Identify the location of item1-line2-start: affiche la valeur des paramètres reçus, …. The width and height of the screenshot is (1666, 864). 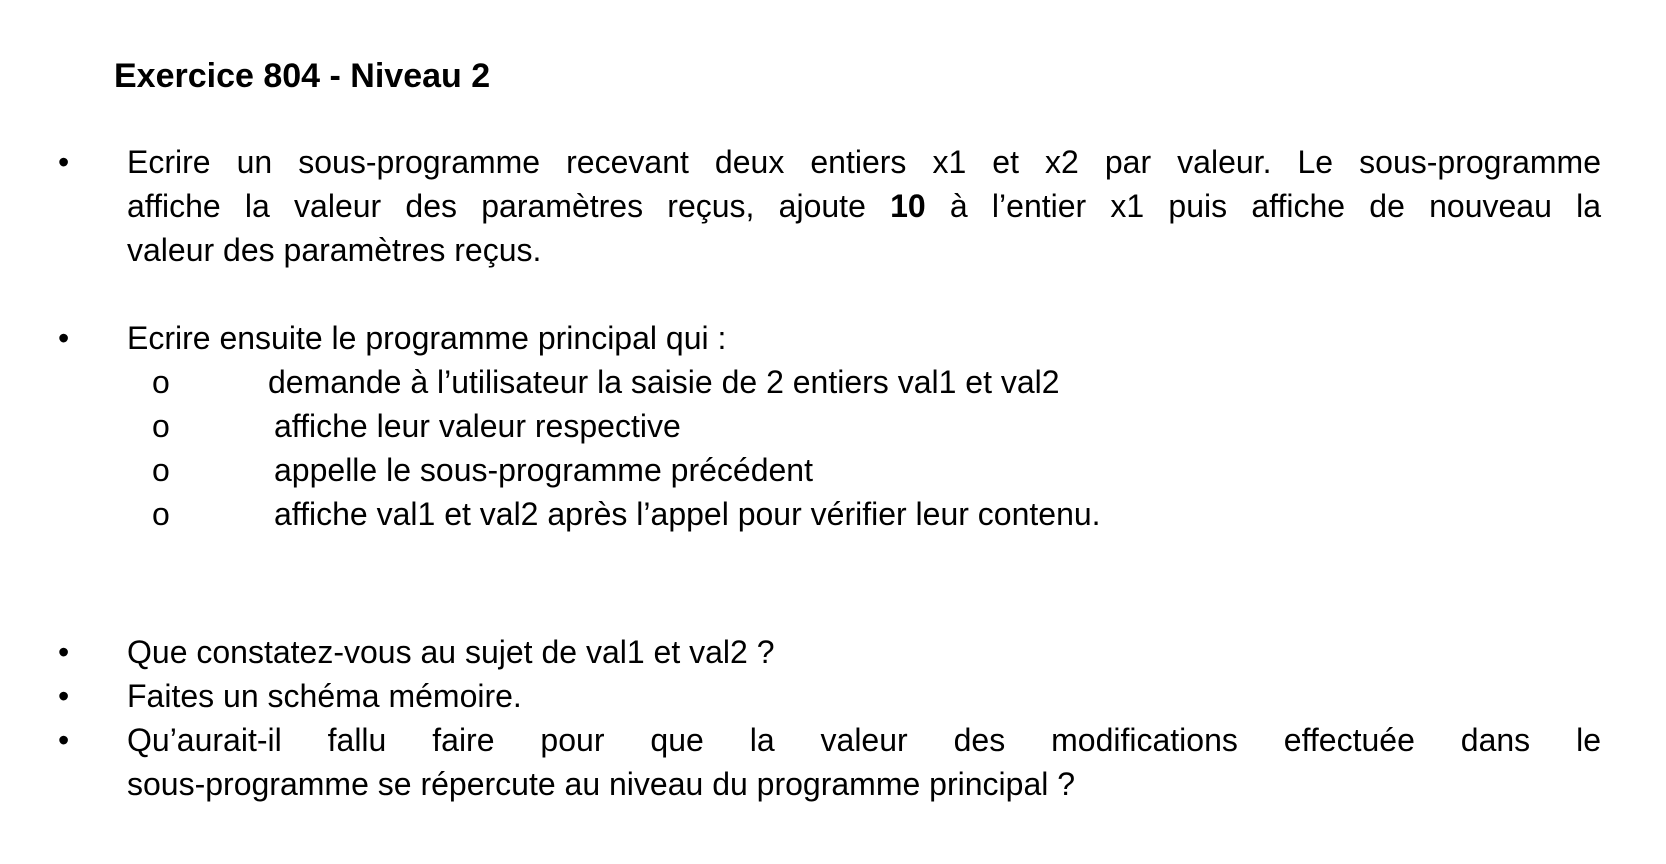
(509, 206).